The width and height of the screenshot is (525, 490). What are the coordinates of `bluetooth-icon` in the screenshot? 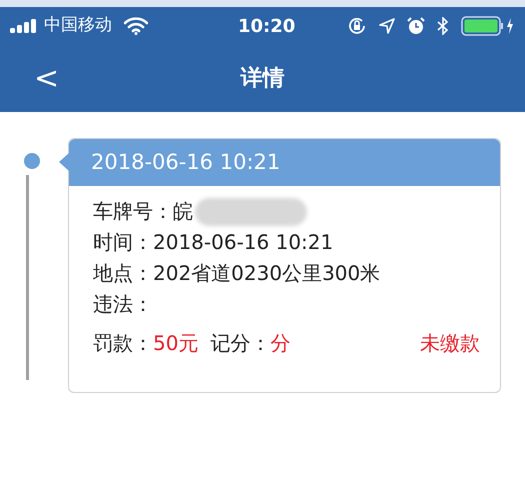 It's located at (443, 26).